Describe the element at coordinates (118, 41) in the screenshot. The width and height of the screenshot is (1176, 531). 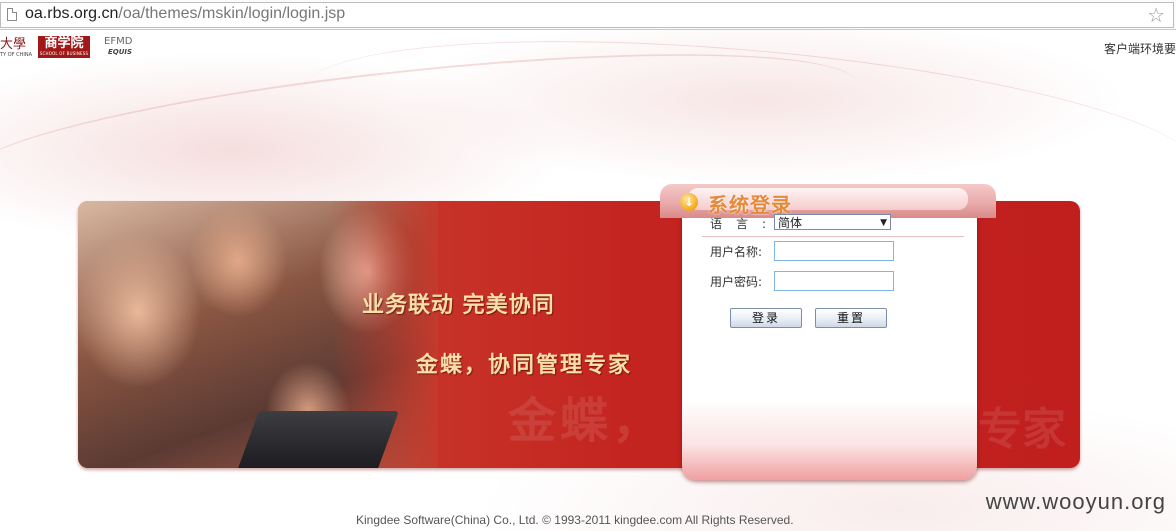
I see `equis-mark: EFMD` at that location.